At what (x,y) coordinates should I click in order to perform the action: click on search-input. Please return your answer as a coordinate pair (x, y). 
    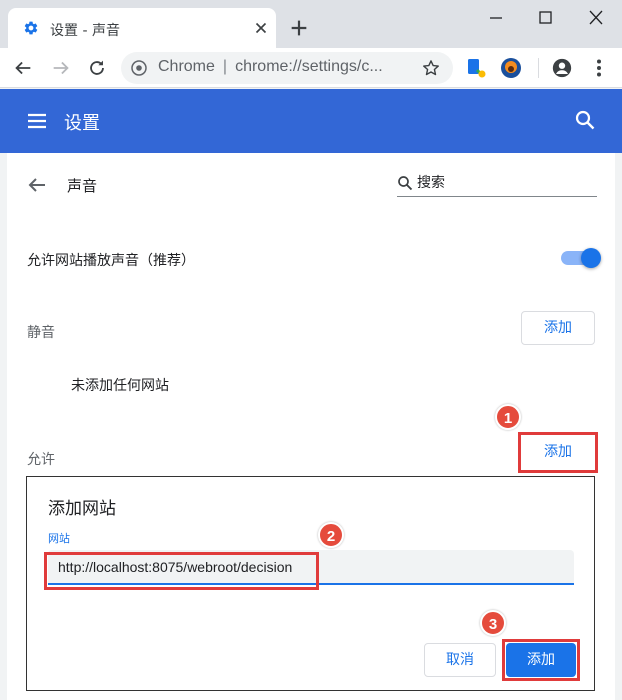
    Looking at the image, I should click on (504, 183).